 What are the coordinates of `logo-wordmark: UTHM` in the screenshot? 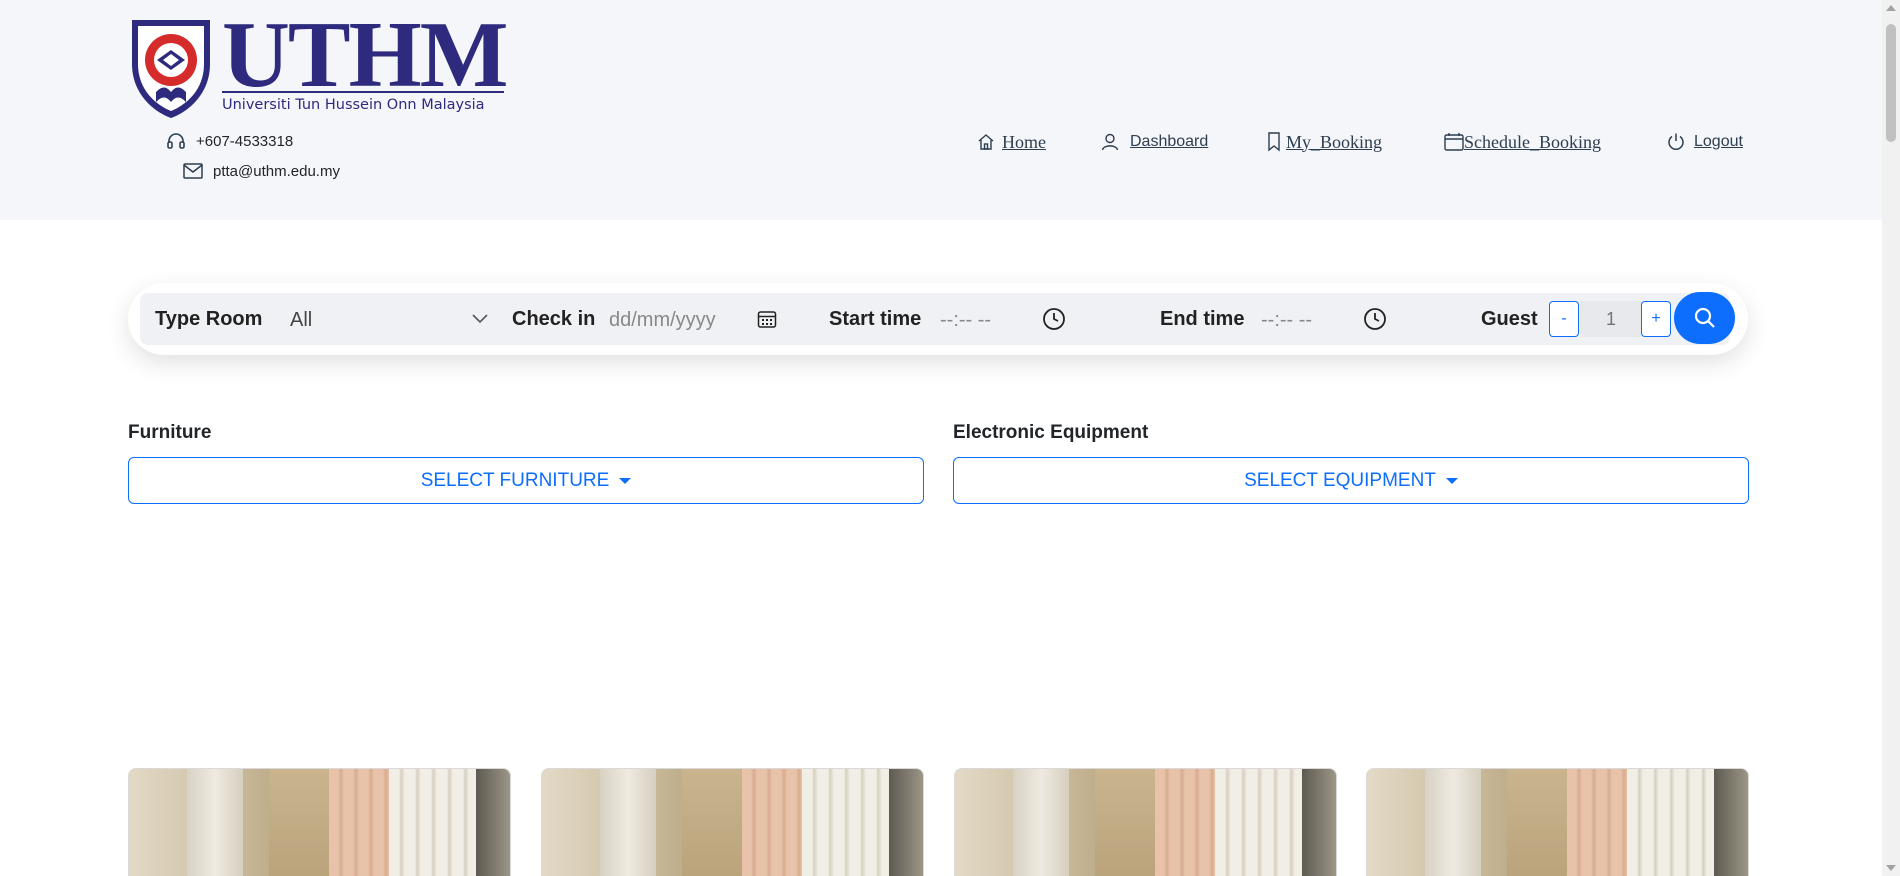 It's located at (365, 55).